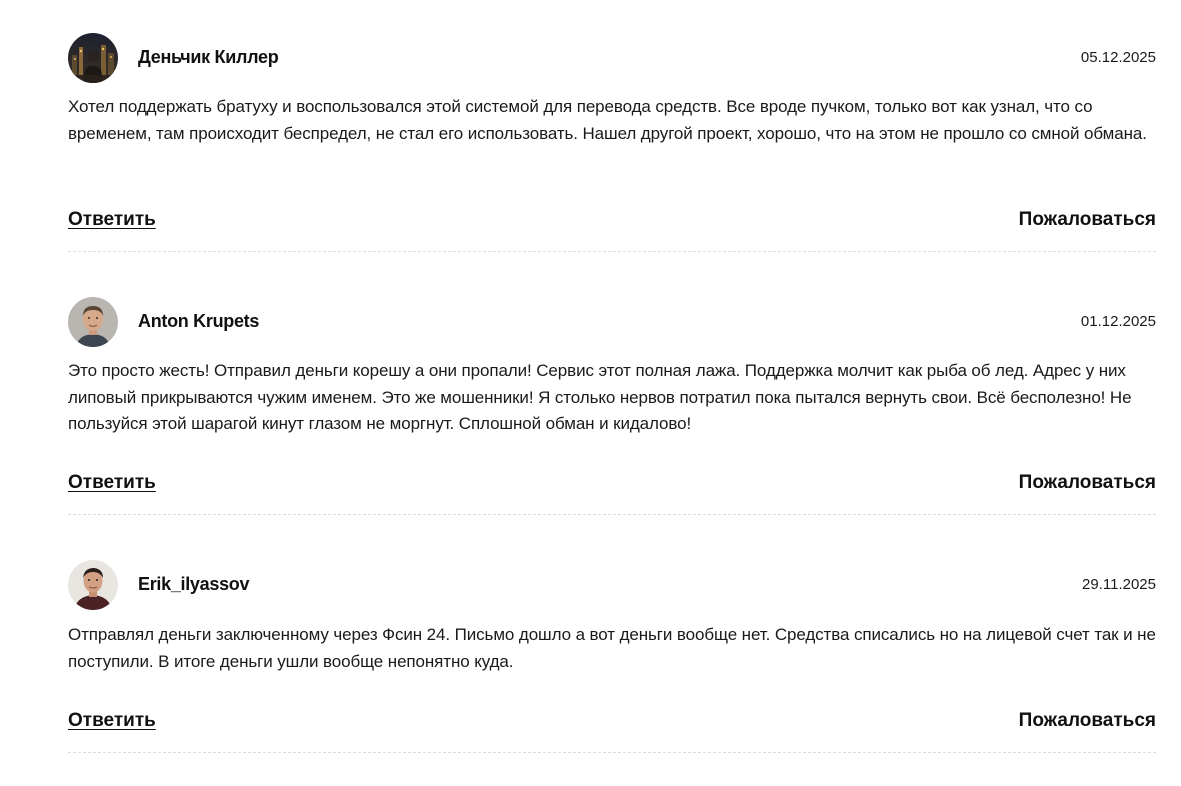 Image resolution: width=1181 pixels, height=786 pixels. What do you see at coordinates (1118, 57) in the screenshot?
I see `review-date: 05.12.2025` at bounding box center [1118, 57].